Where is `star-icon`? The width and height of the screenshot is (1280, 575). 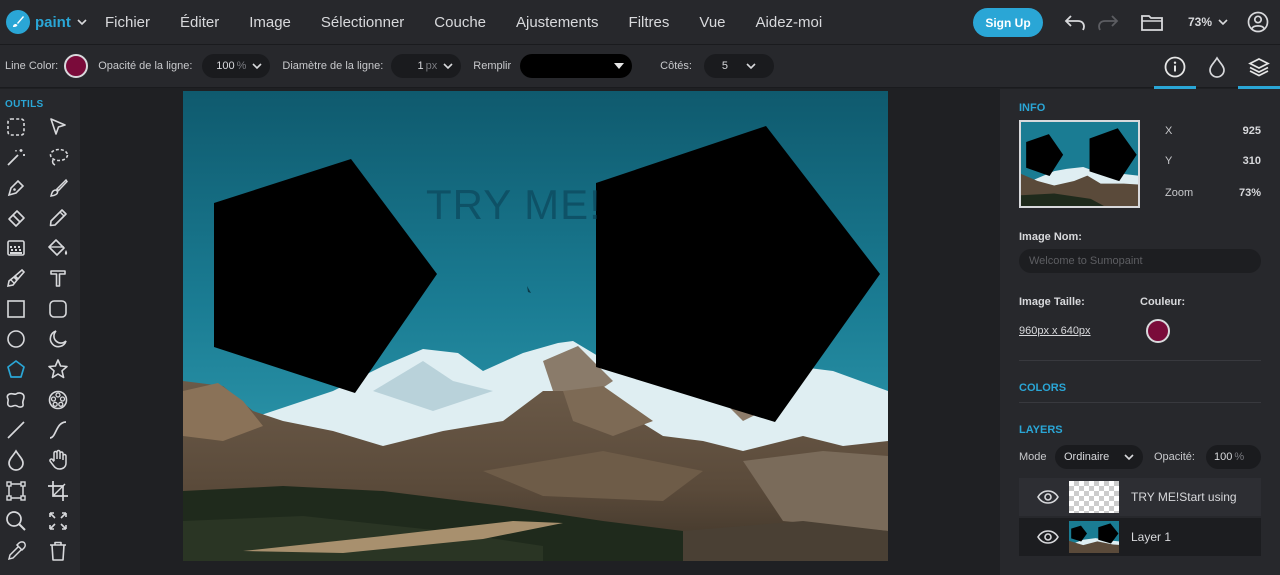 star-icon is located at coordinates (58, 369).